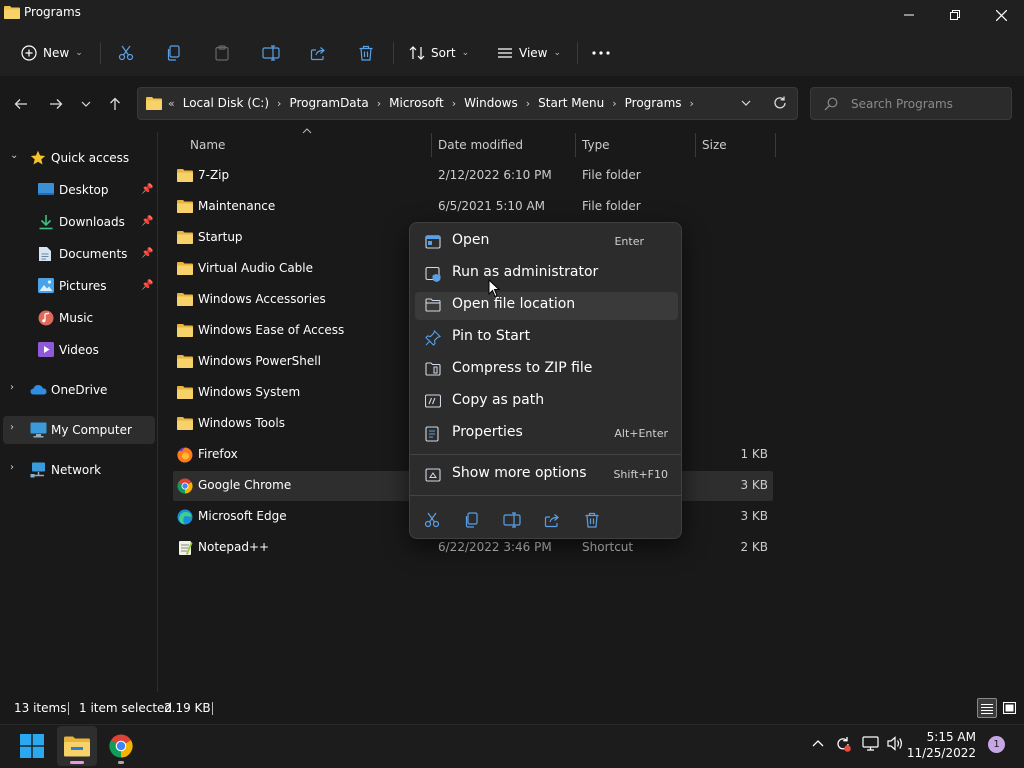 Image resolution: width=1024 pixels, height=768 pixels. Describe the element at coordinates (955, 15) in the screenshot. I see `maximize-button` at that location.